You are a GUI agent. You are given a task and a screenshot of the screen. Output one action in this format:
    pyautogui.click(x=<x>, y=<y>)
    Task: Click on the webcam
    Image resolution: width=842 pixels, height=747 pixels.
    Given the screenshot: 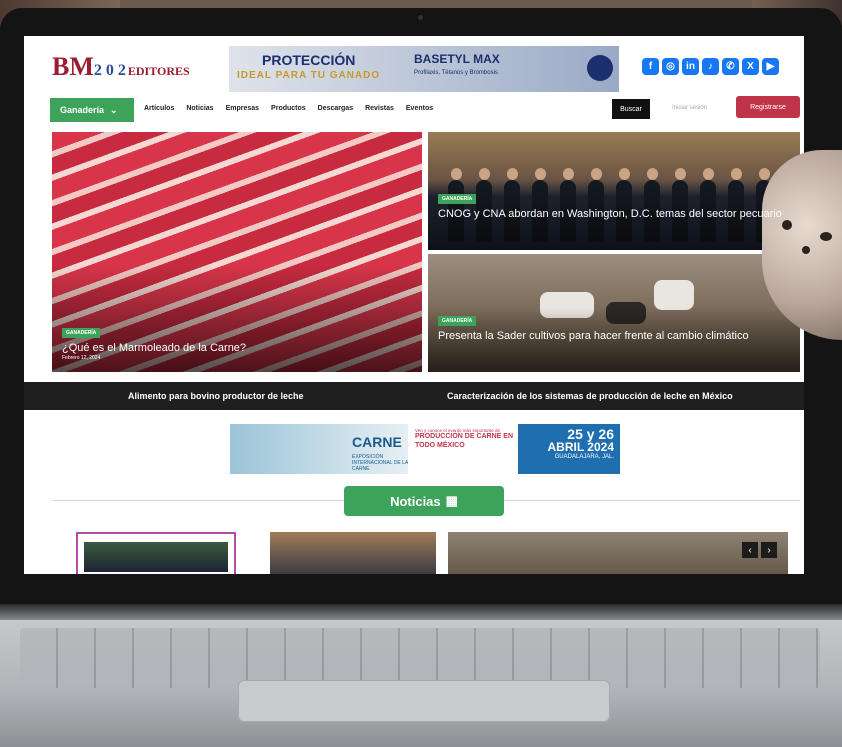 What is the action you would take?
    pyautogui.click(x=420, y=17)
    